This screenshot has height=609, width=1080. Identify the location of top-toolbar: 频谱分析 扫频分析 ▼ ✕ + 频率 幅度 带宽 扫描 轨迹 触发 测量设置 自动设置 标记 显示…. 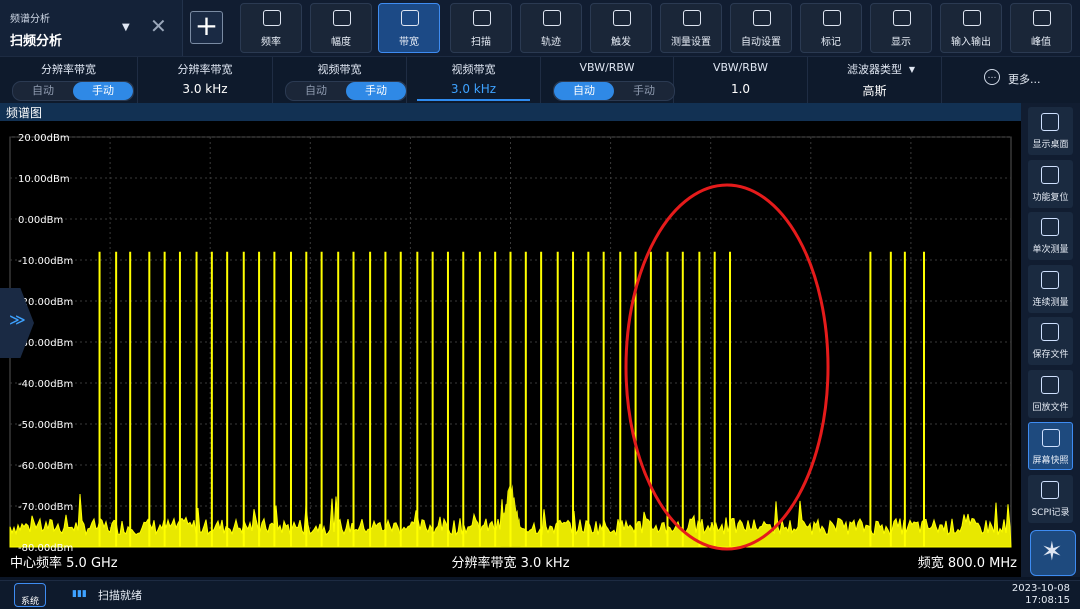
(540, 28).